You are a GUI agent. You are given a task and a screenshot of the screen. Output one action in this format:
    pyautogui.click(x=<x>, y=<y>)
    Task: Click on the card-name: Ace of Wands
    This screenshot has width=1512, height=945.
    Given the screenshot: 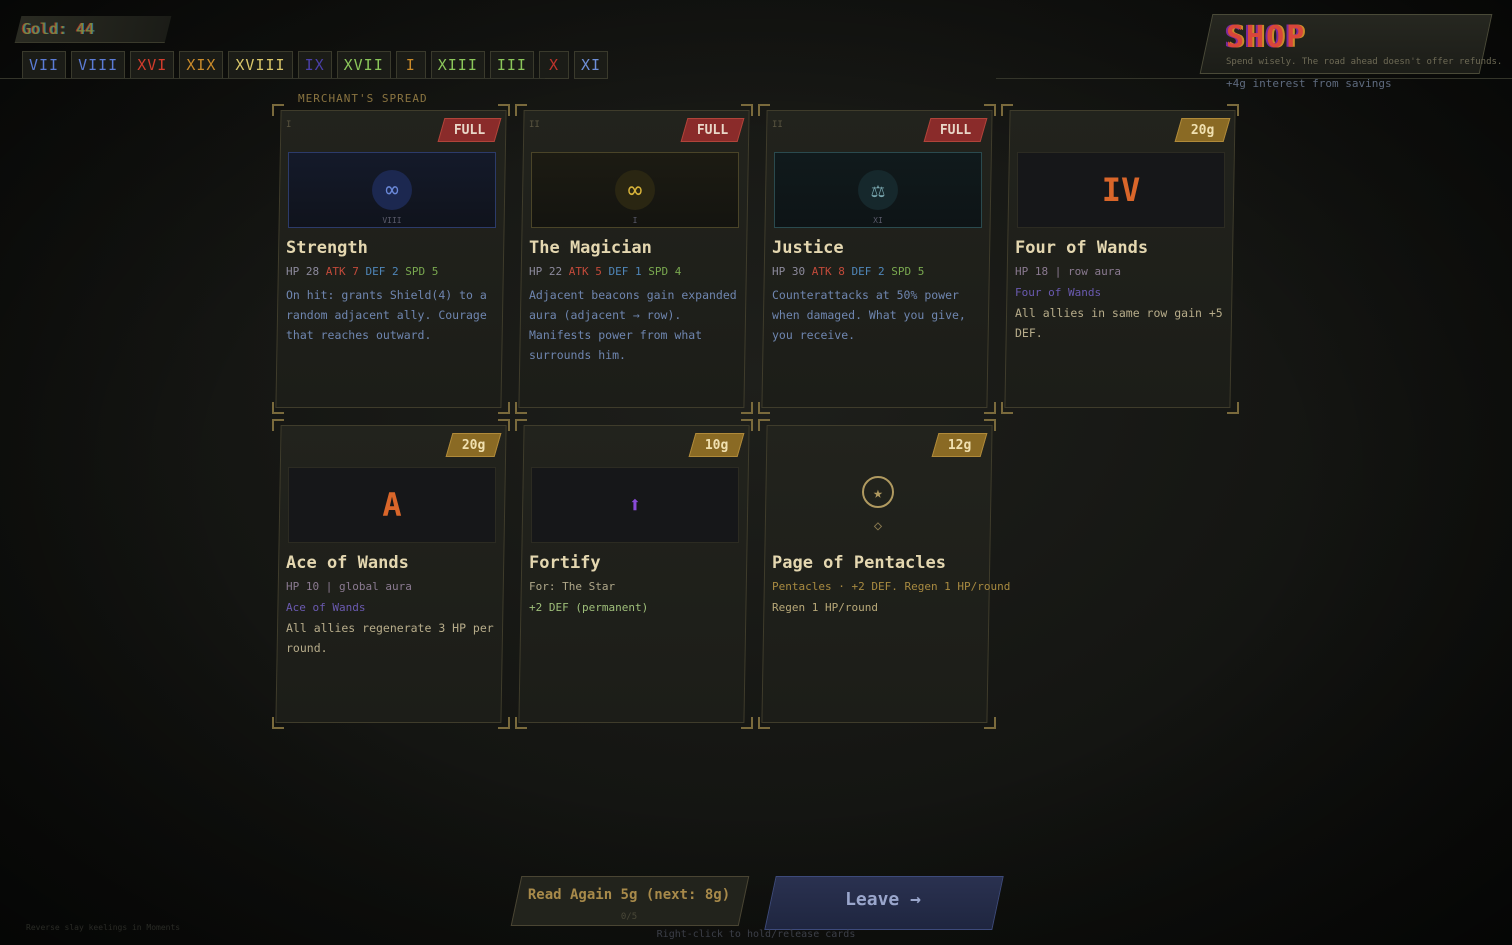 What is the action you would take?
    pyautogui.click(x=347, y=563)
    